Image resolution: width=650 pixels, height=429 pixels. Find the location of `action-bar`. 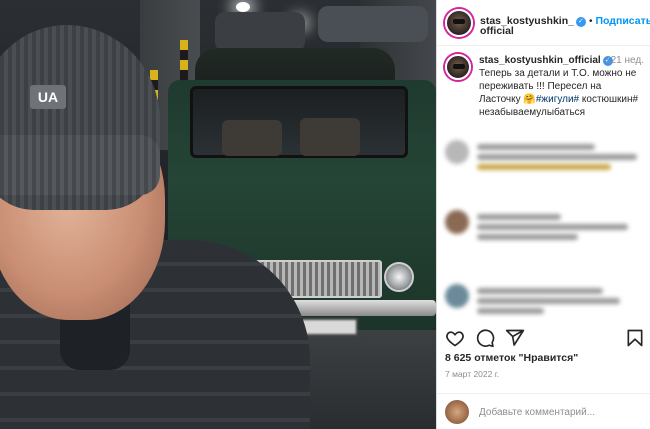

action-bar is located at coordinates (543, 340).